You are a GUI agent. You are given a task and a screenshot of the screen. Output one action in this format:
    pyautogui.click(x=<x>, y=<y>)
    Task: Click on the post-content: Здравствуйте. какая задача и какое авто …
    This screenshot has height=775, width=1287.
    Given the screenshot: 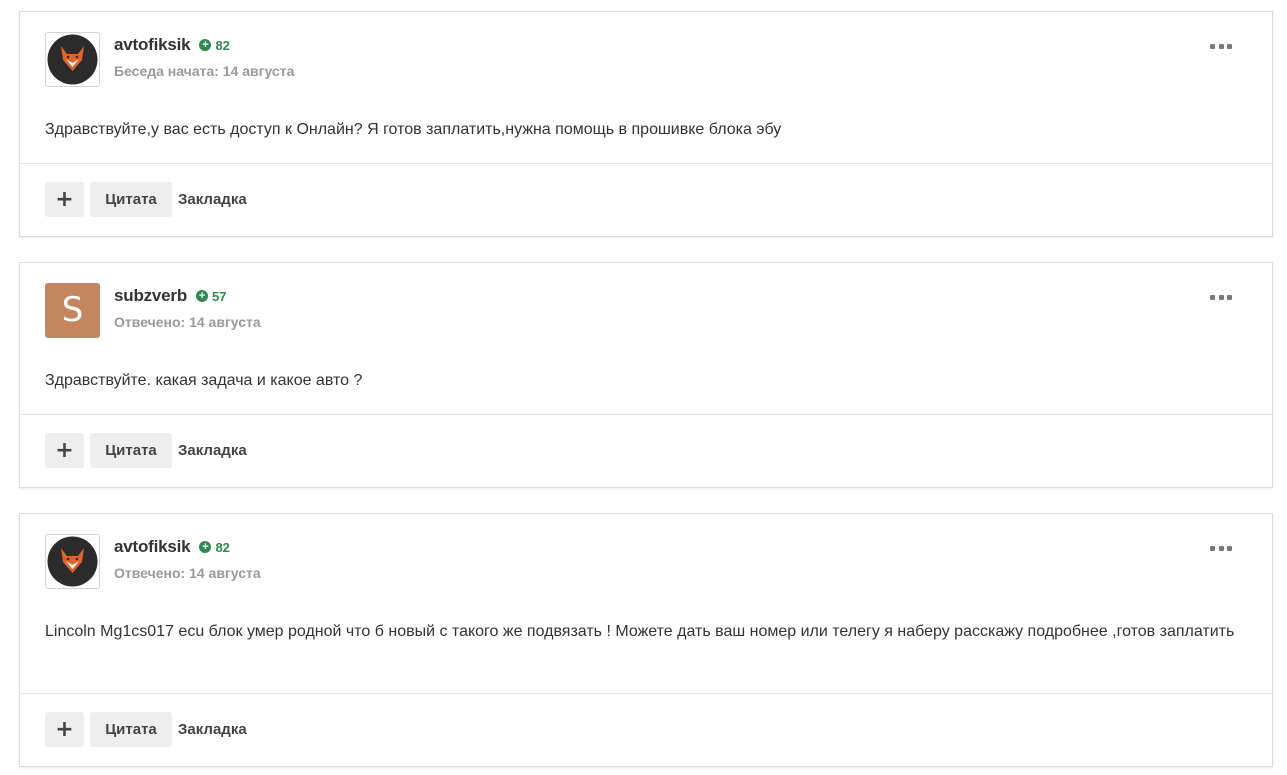 What is the action you would take?
    pyautogui.click(x=204, y=380)
    